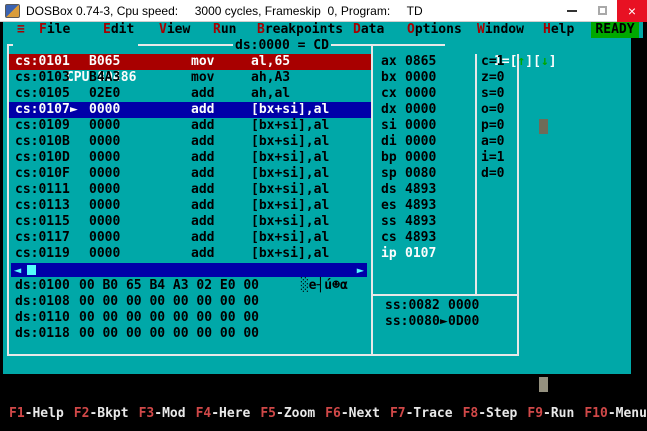 The height and width of the screenshot is (431, 647). Describe the element at coordinates (543, 384) in the screenshot. I see `mouse-cursor-artifact` at that location.